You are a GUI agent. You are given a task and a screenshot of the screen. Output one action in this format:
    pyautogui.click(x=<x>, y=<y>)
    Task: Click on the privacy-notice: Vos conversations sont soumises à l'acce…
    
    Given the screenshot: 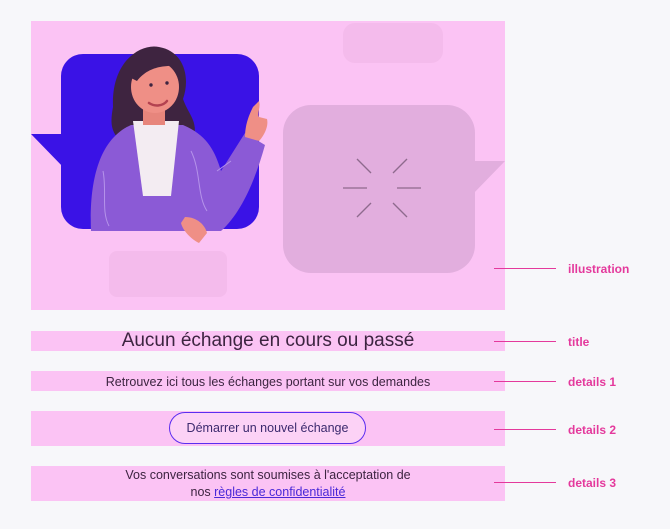 What is the action you would take?
    pyautogui.click(x=268, y=484)
    